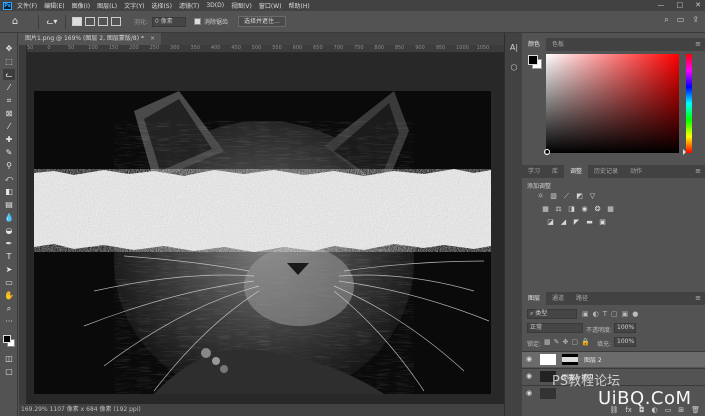 The height and width of the screenshot is (416, 705). What do you see at coordinates (558, 44) in the screenshot?
I see `tab-swatches: 色板` at bounding box center [558, 44].